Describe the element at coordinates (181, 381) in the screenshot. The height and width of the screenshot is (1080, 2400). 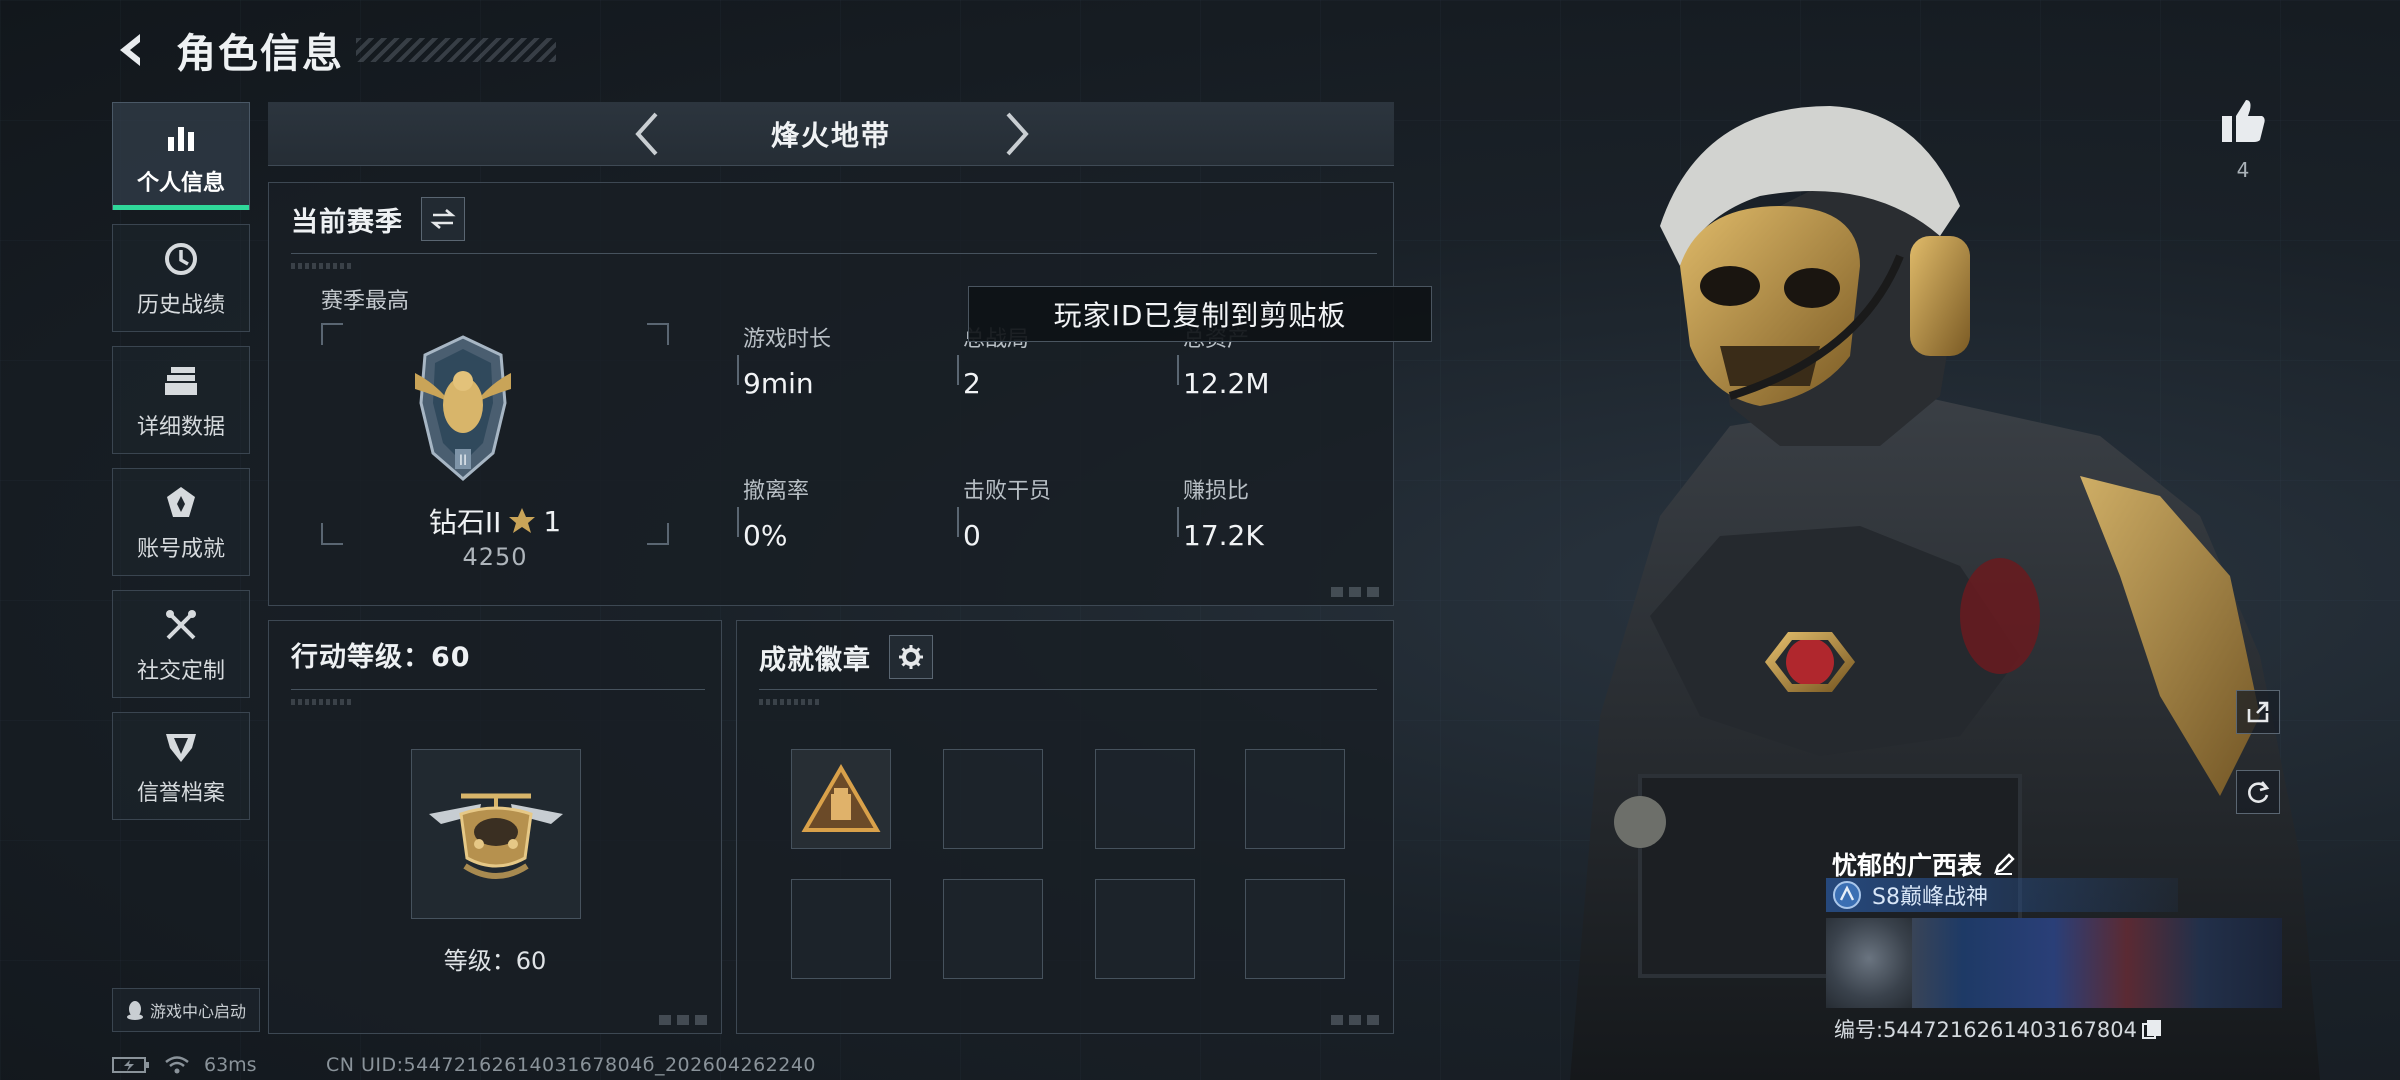
I see `folder-icon` at that location.